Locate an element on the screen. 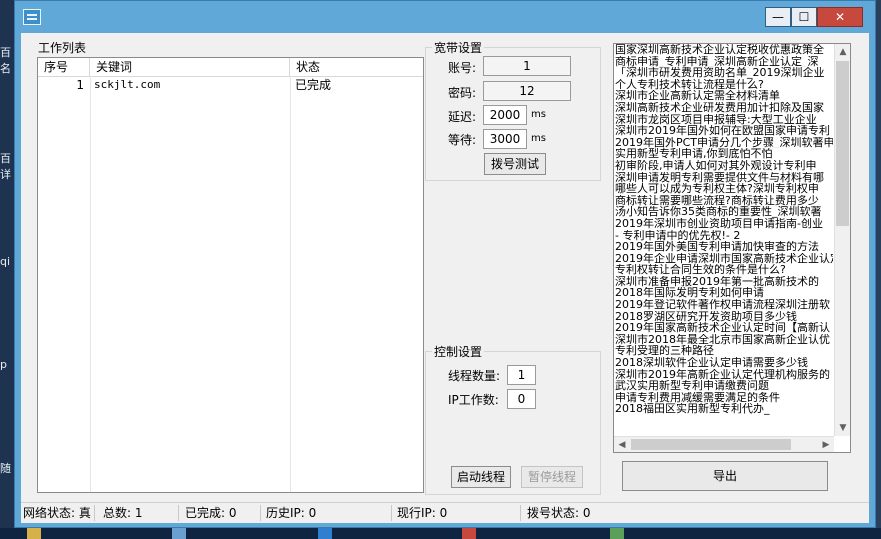 The image size is (881, 539). text-line: 专利受理的三种路径 is located at coordinates (664, 351).